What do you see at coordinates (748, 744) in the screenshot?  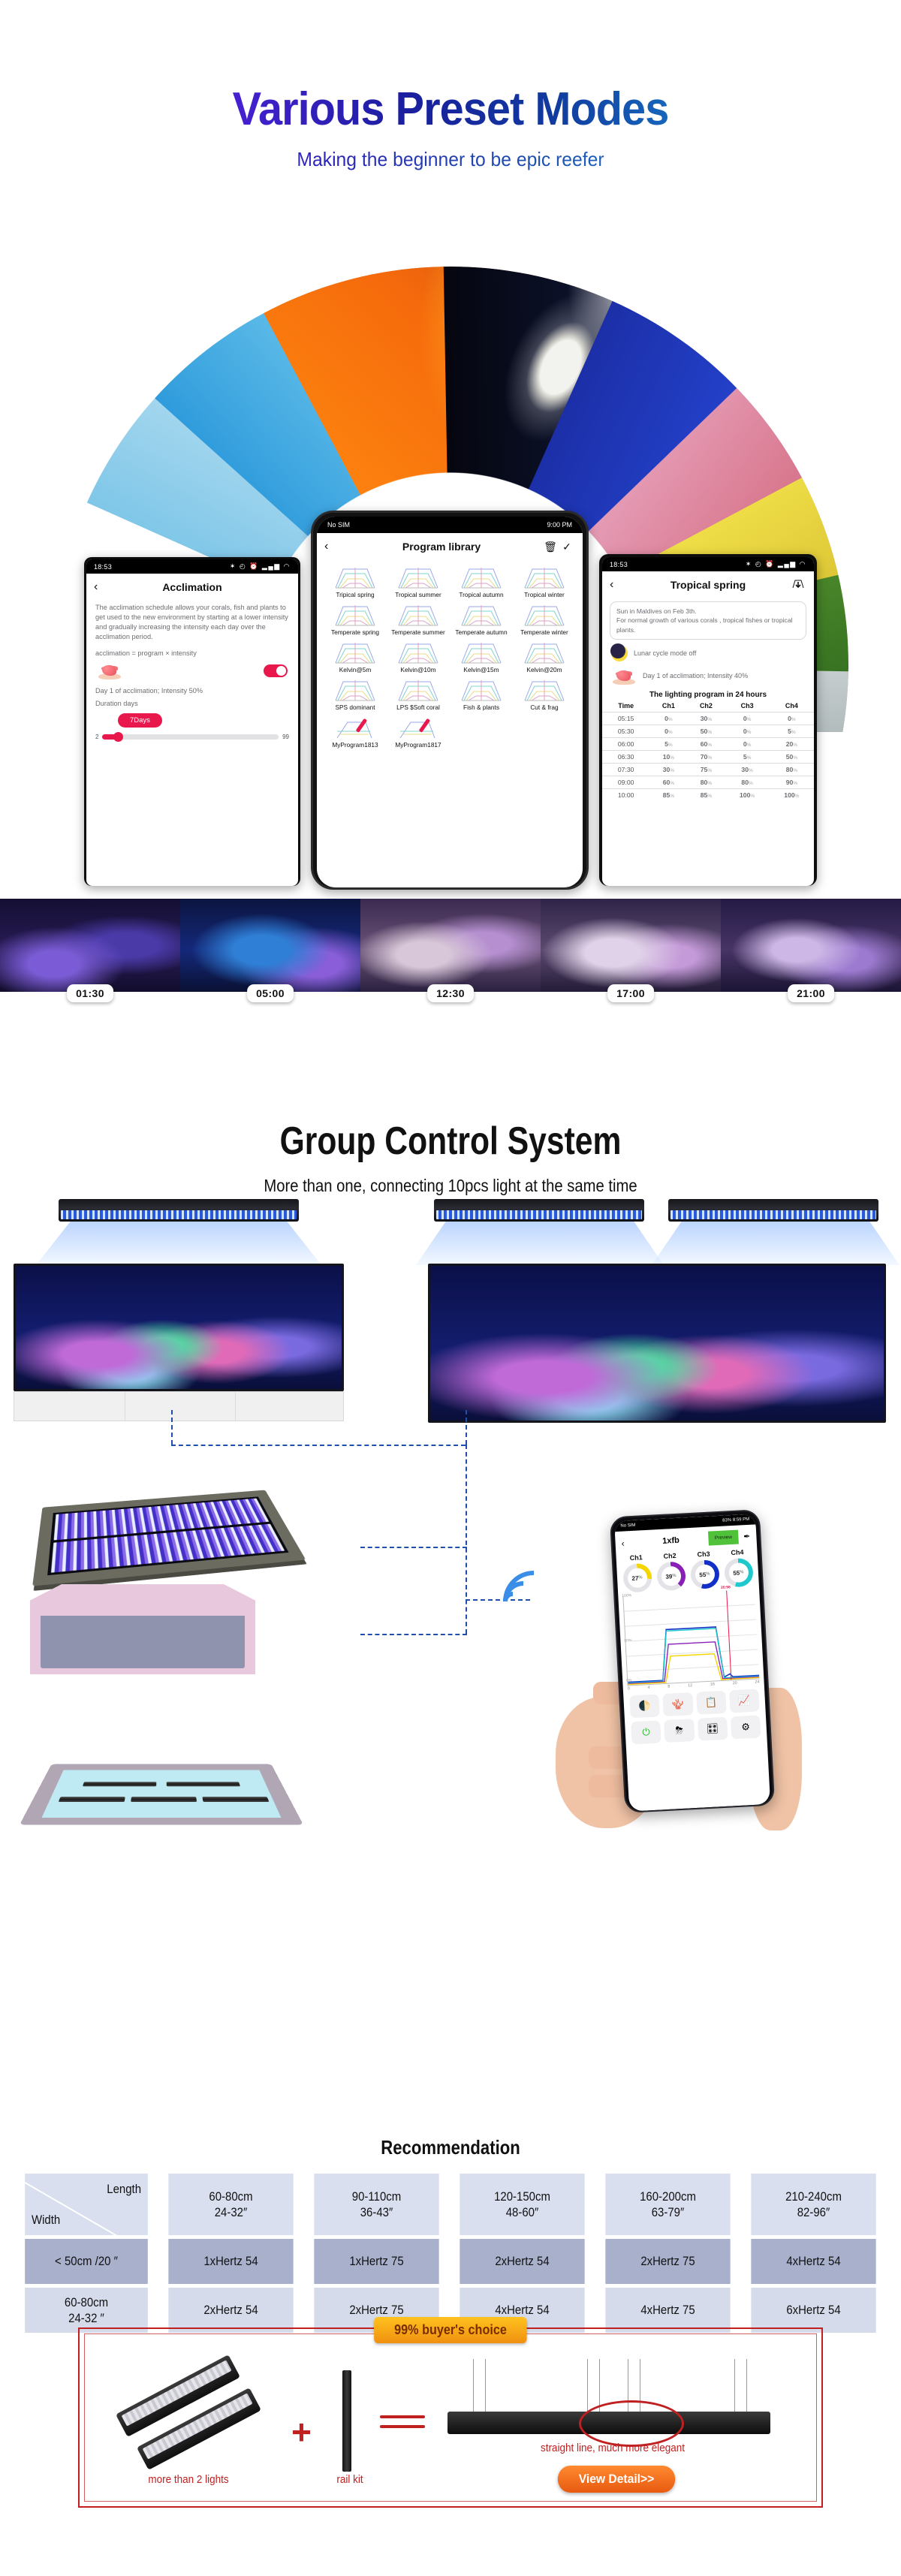 I see `cell-ch3: 0%` at bounding box center [748, 744].